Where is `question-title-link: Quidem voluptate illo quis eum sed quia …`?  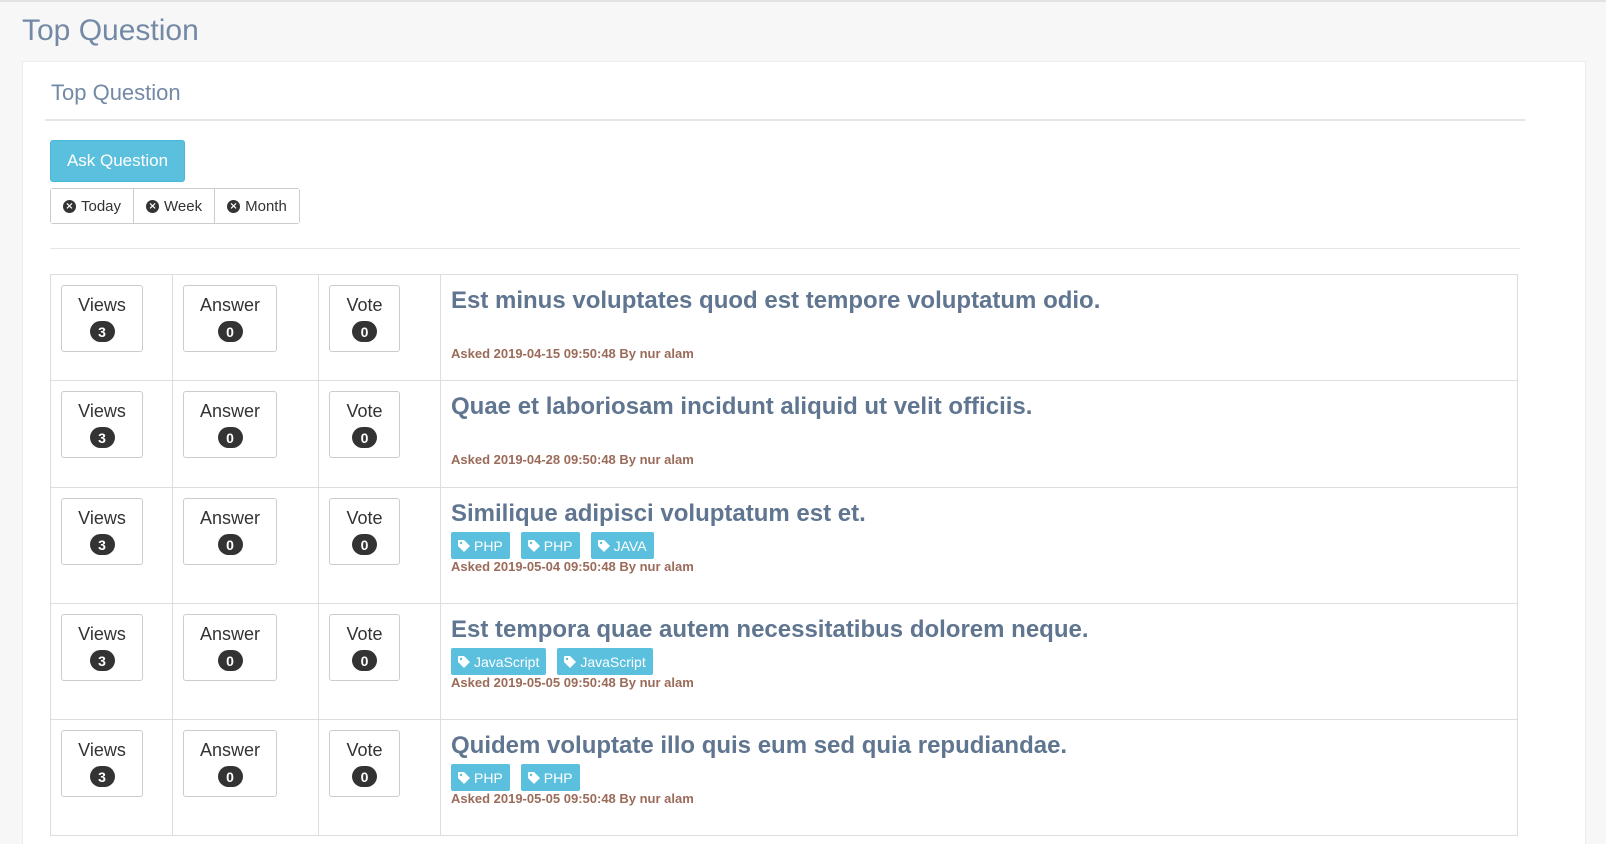
question-title-link: Quidem voluptate illo quis eum sed quia … is located at coordinates (979, 746).